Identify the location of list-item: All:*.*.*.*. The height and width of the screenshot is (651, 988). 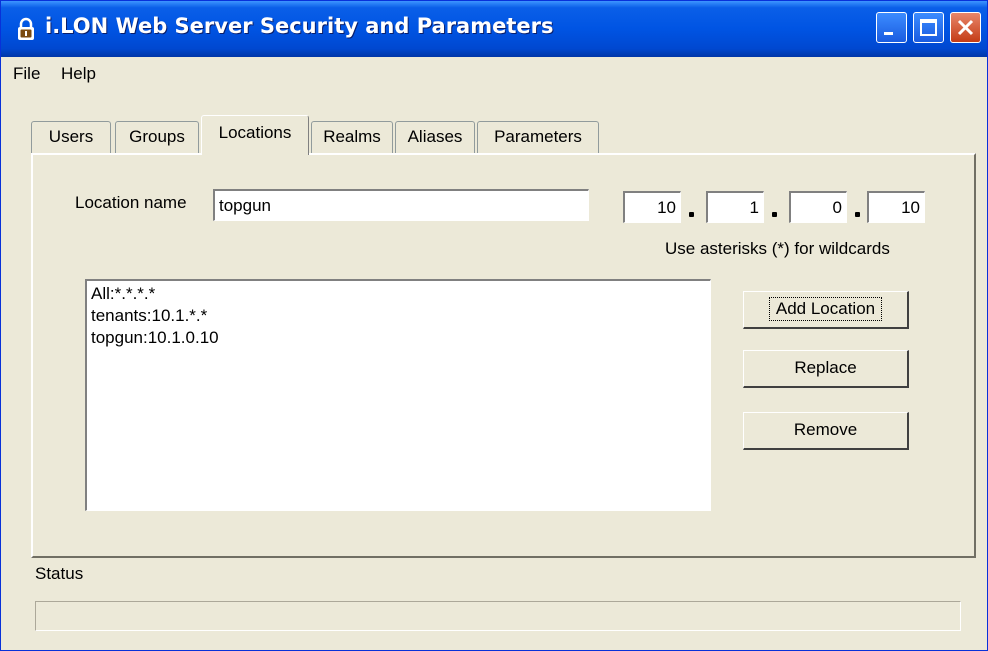
(398, 294).